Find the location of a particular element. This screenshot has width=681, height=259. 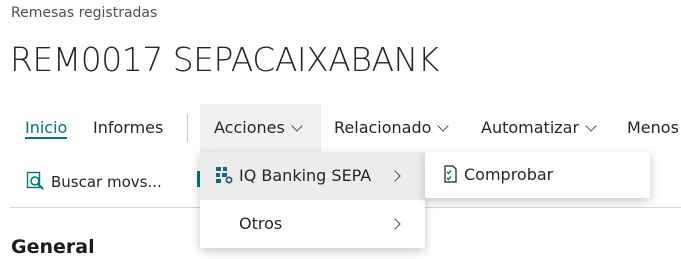

tab-automatizar: Automatizar is located at coordinates (539, 128).